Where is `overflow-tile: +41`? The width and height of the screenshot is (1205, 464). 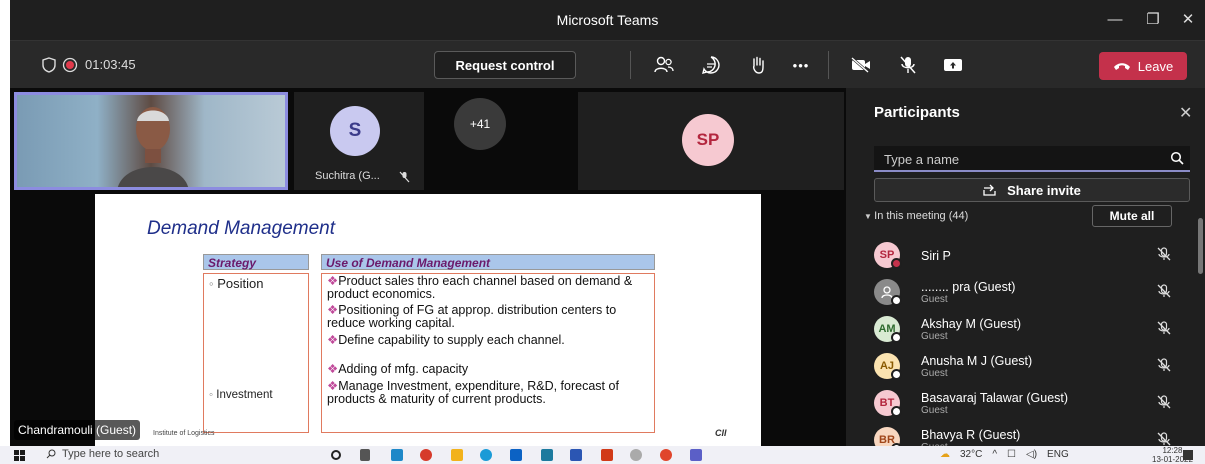 overflow-tile: +41 is located at coordinates (500, 141).